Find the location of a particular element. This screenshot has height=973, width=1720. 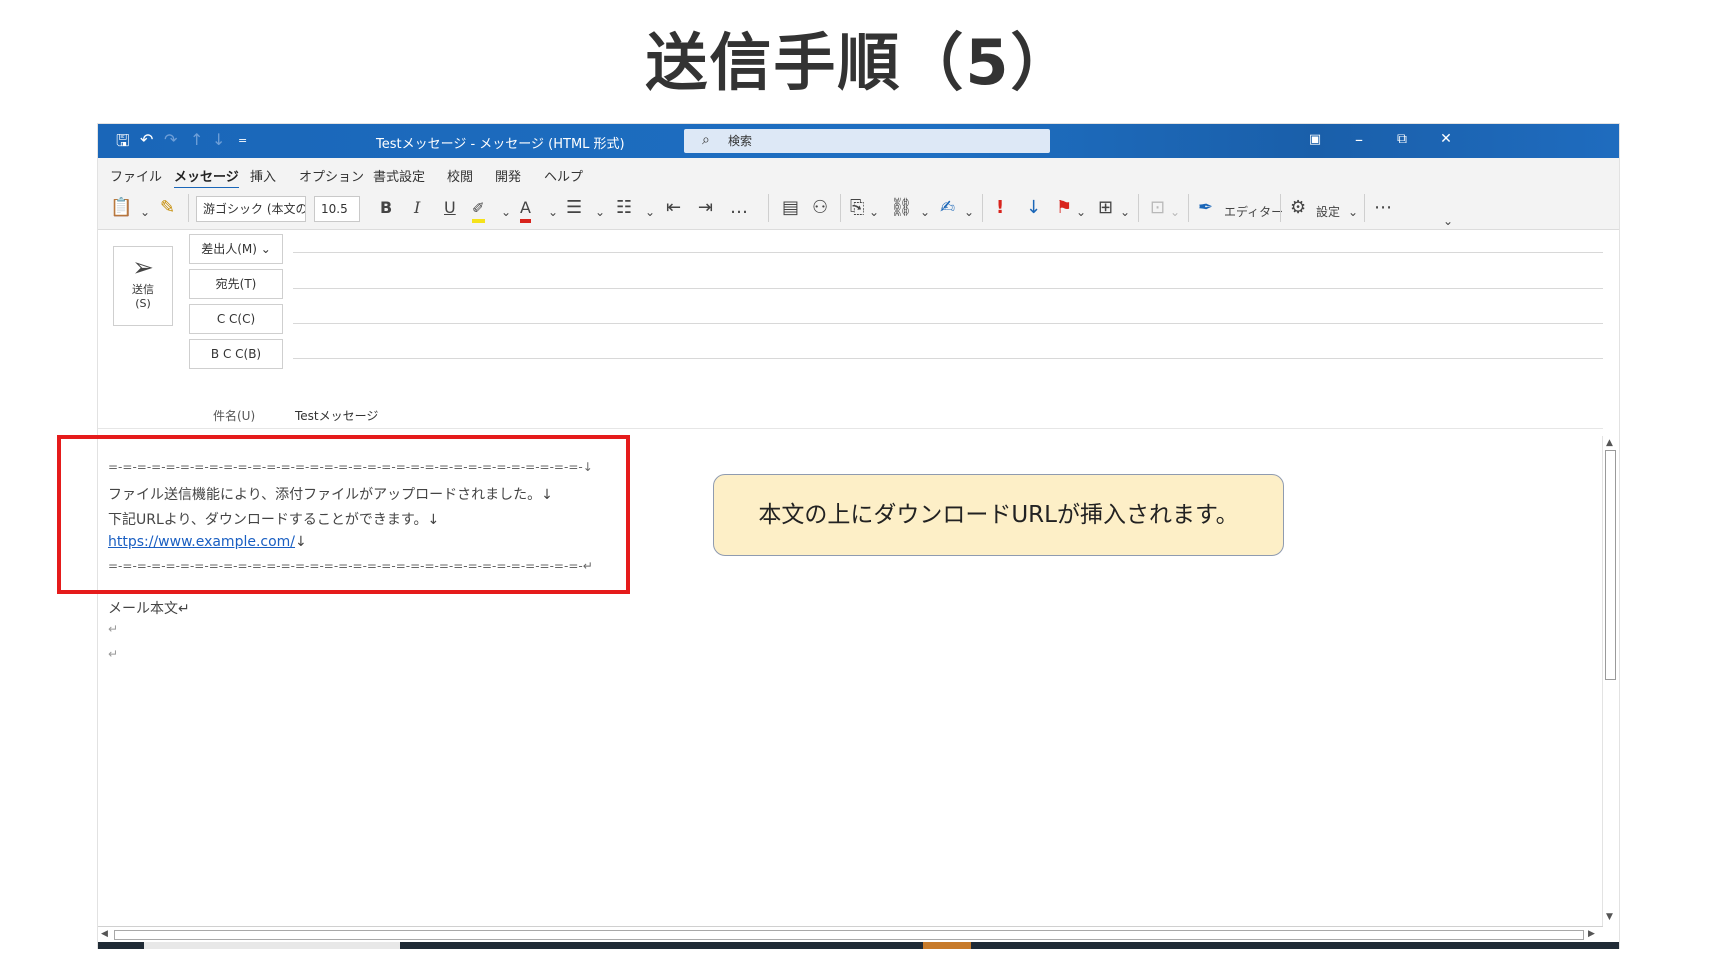

indent-icon: ⇥ is located at coordinates (705, 208).